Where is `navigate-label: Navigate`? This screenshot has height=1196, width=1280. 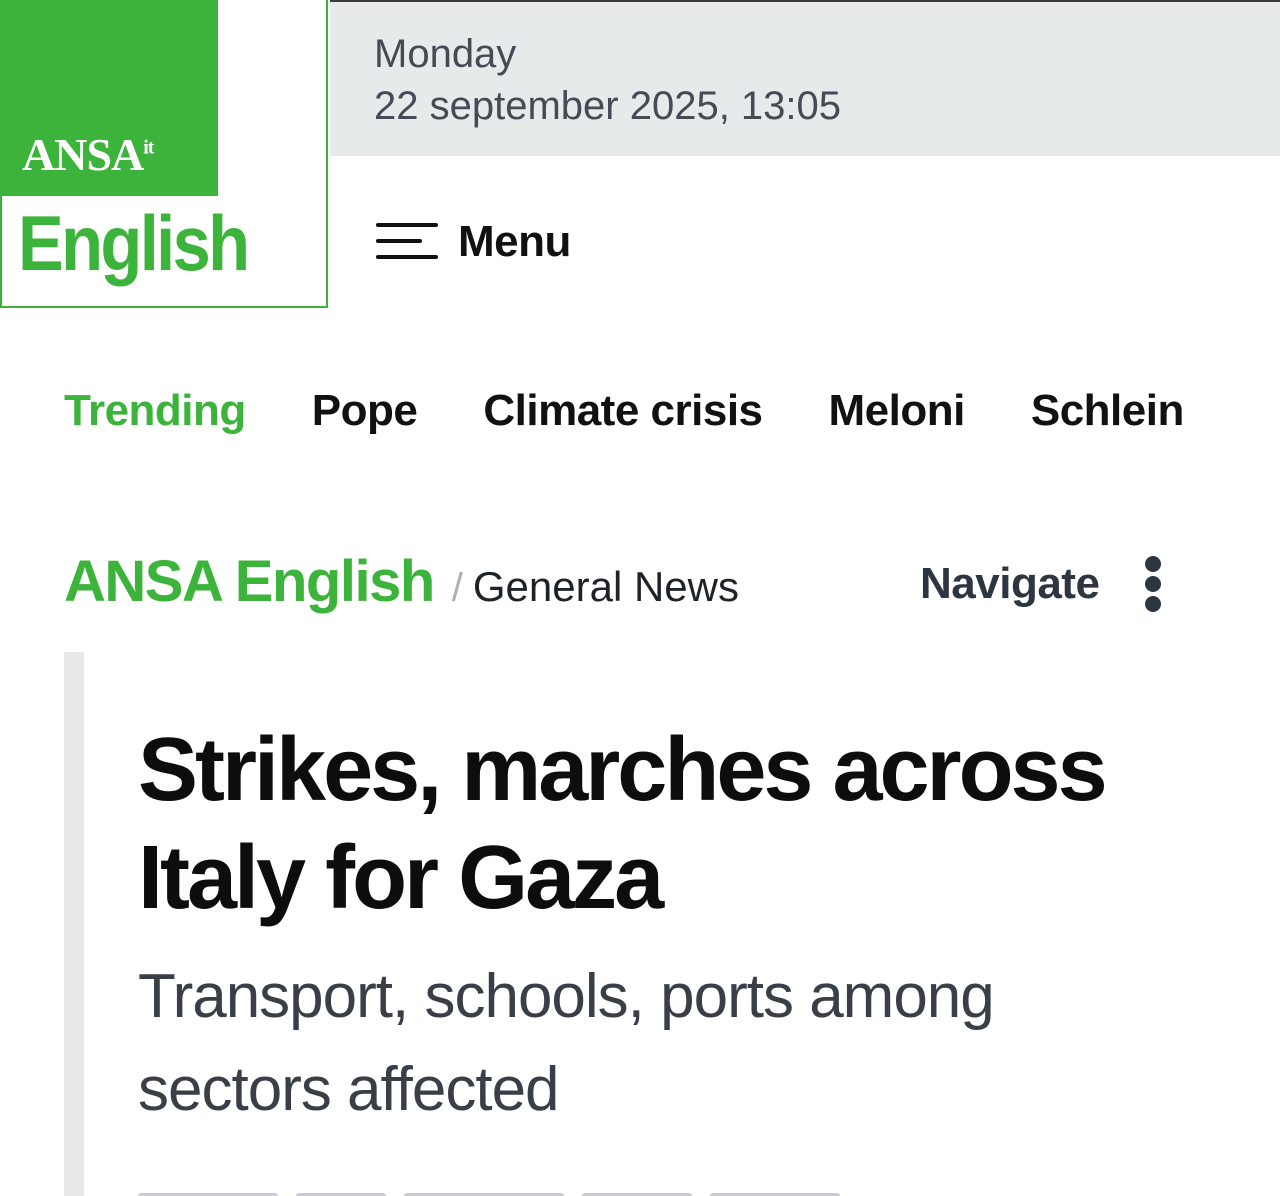 navigate-label: Navigate is located at coordinates (1010, 583).